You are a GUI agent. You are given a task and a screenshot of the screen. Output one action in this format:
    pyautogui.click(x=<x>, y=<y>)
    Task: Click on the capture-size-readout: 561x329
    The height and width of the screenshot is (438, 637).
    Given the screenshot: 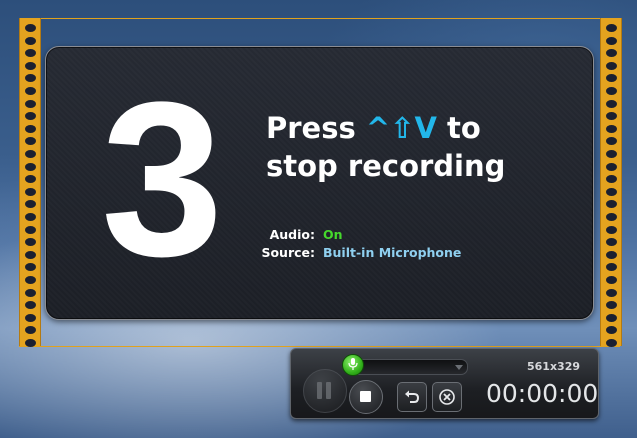 What is the action you would take?
    pyautogui.click(x=554, y=366)
    